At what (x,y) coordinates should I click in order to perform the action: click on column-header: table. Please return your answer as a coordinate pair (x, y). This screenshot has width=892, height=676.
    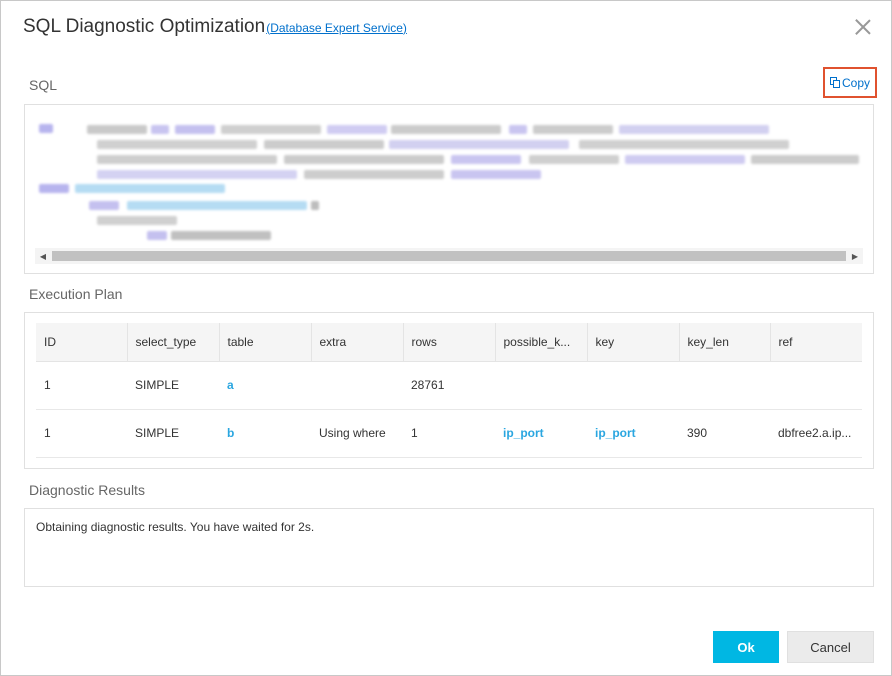
    Looking at the image, I should click on (265, 342).